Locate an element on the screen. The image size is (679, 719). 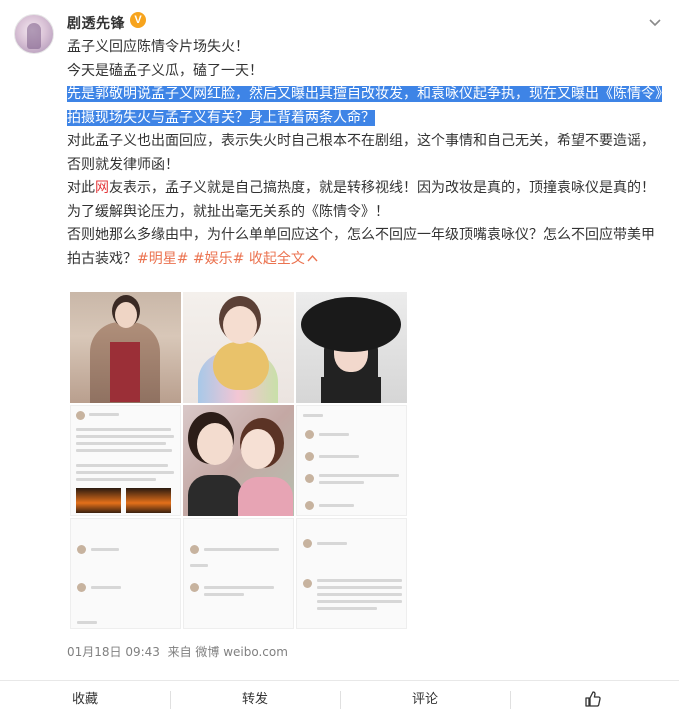
hashtag-link: #娱乐# is located at coordinates (218, 259).